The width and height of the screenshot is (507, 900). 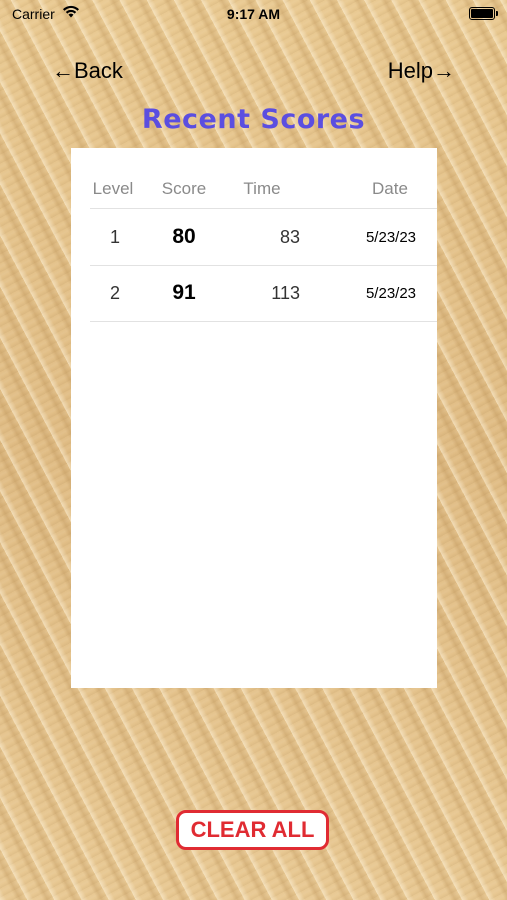 What do you see at coordinates (421, 71) in the screenshot?
I see `help-button: Help→` at bounding box center [421, 71].